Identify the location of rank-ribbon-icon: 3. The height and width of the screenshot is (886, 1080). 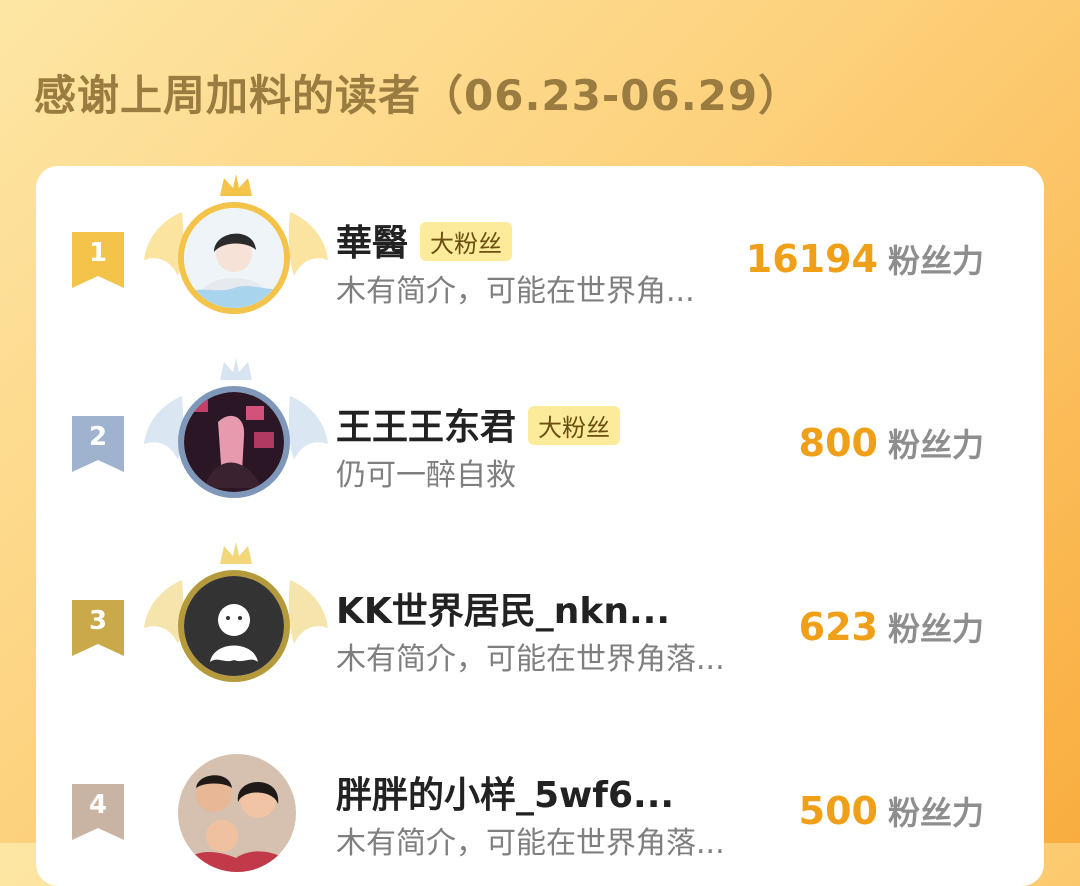
(98, 628).